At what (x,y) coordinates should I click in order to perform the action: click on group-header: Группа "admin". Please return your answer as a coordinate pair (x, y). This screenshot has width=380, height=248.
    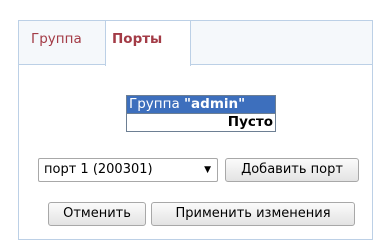
    Looking at the image, I should click on (201, 105).